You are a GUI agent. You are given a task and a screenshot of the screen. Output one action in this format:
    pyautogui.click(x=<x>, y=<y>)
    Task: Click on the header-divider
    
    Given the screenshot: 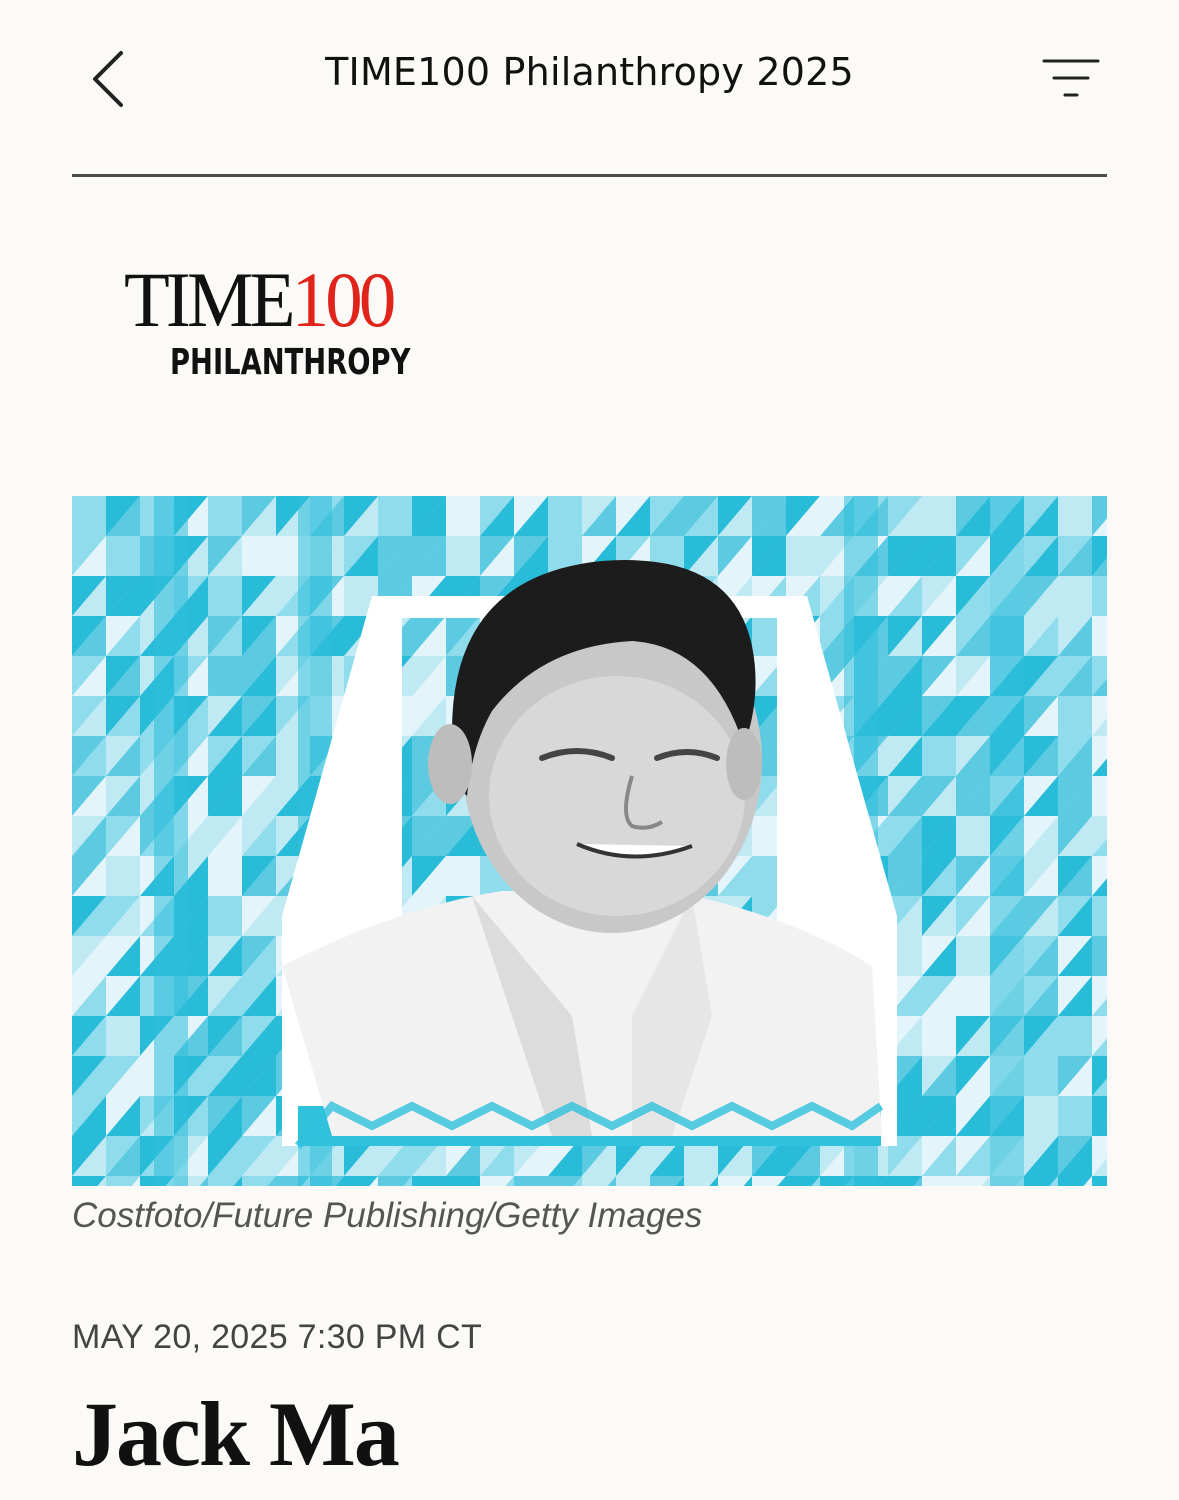 What is the action you would take?
    pyautogui.click(x=589, y=175)
    